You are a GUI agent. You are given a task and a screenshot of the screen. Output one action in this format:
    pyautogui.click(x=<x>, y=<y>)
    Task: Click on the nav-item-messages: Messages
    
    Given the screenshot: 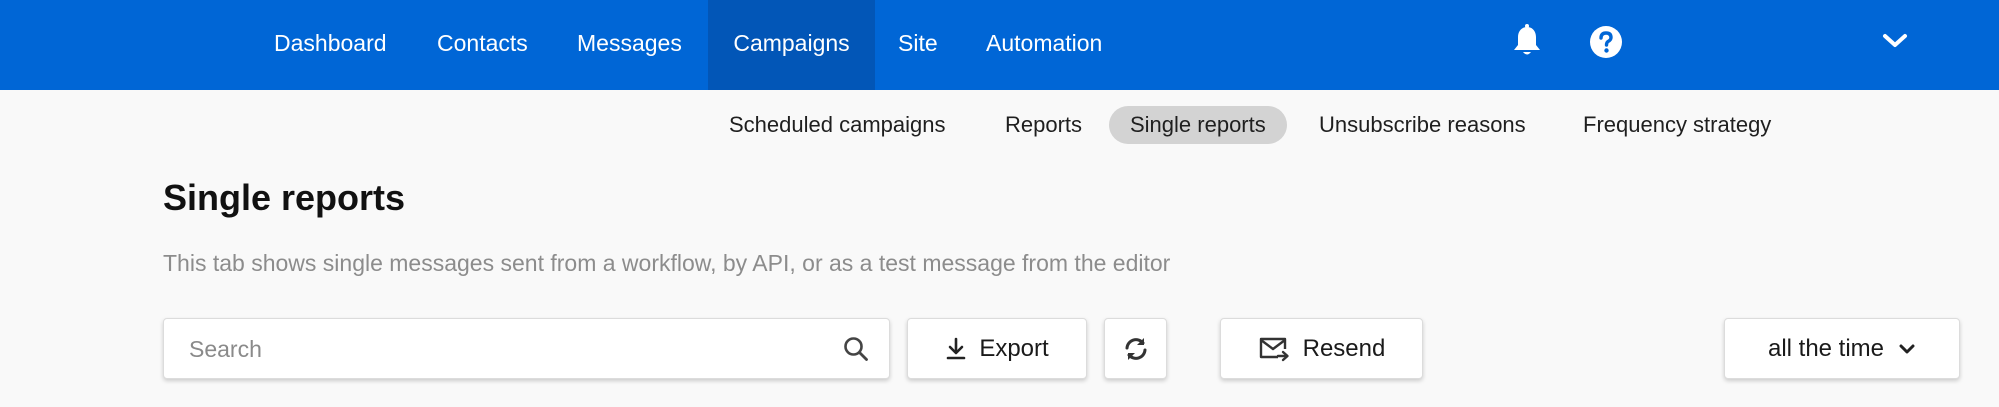 What is the action you would take?
    pyautogui.click(x=629, y=45)
    